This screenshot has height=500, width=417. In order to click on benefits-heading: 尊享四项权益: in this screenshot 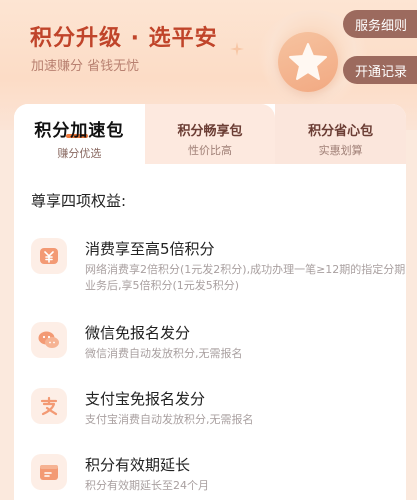, I will do `click(79, 201)`.